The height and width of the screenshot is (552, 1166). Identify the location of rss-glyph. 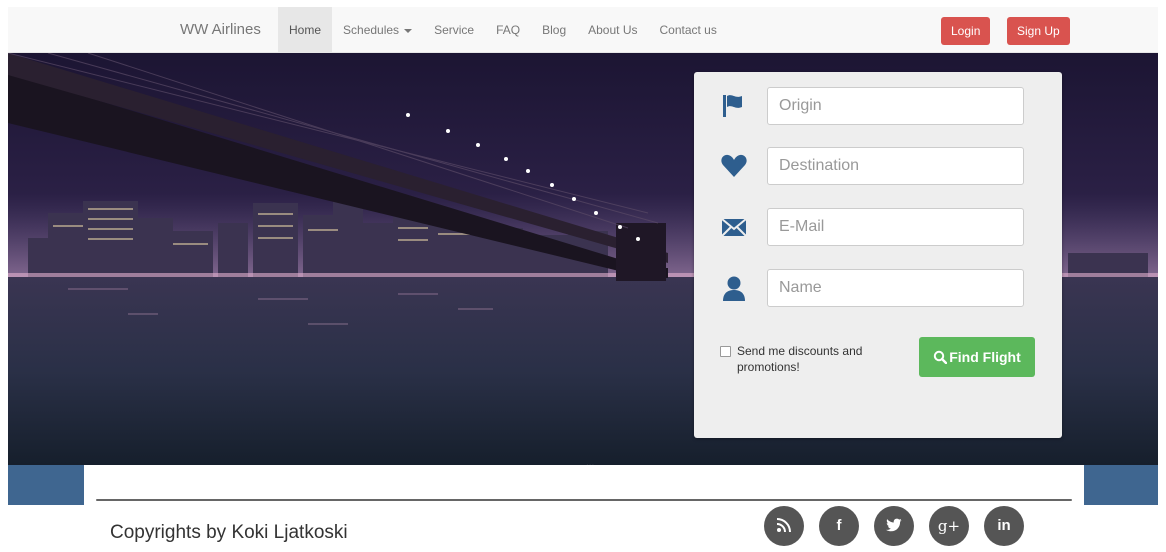
(783, 525).